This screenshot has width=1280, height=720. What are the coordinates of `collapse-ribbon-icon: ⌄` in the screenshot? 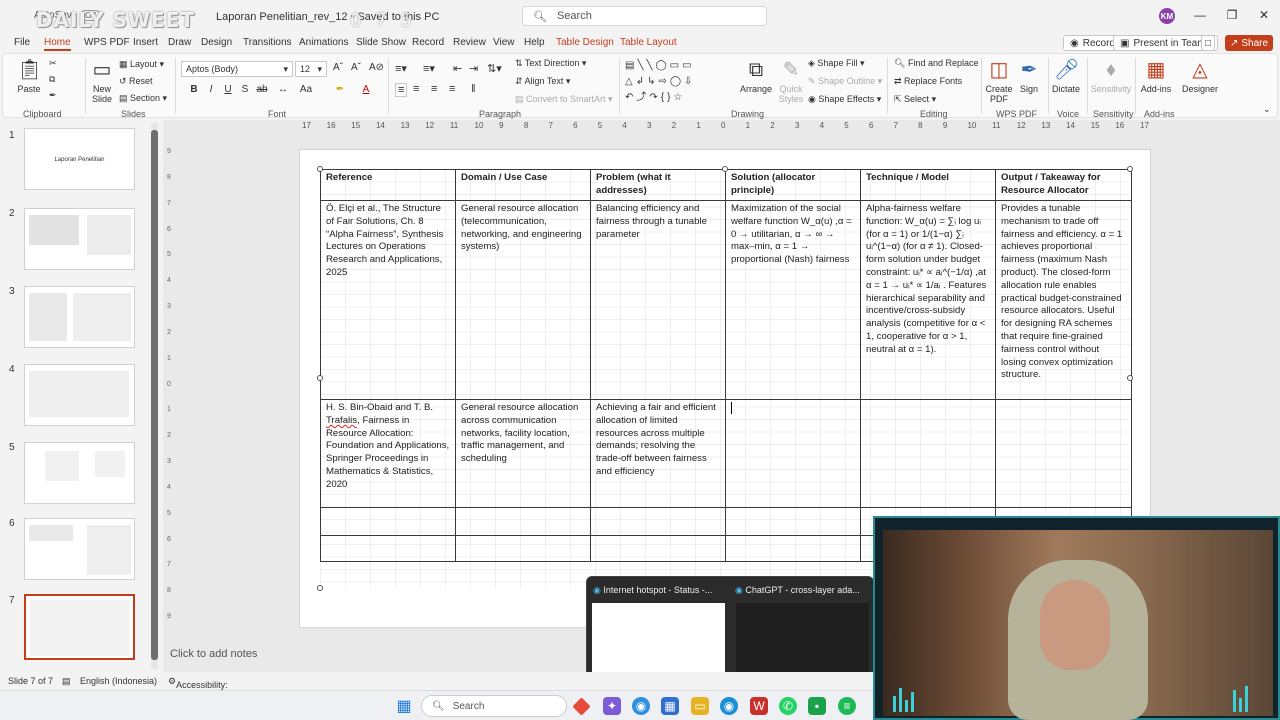 It's located at (1267, 109).